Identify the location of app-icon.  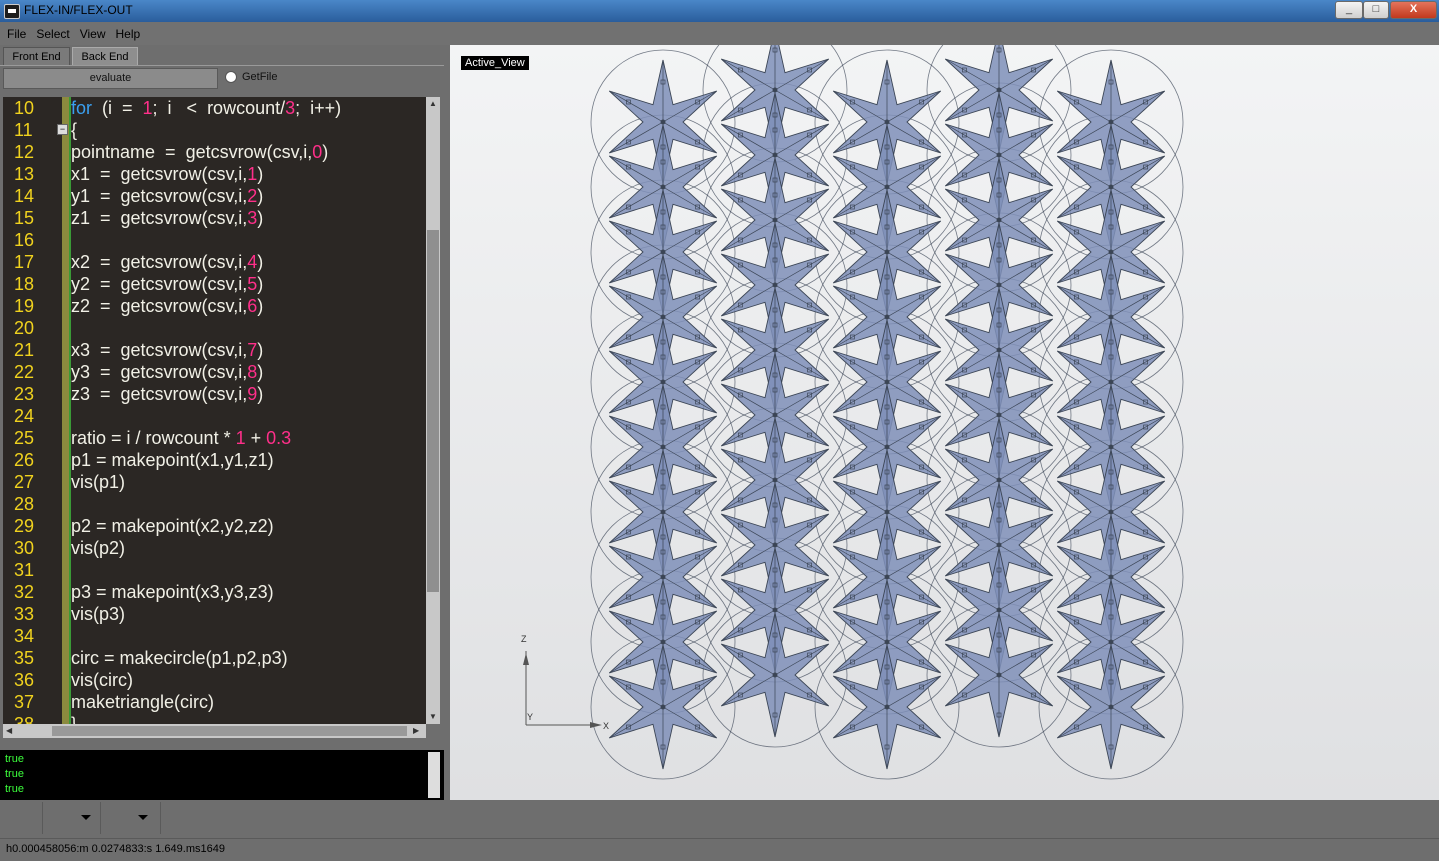
(12, 11).